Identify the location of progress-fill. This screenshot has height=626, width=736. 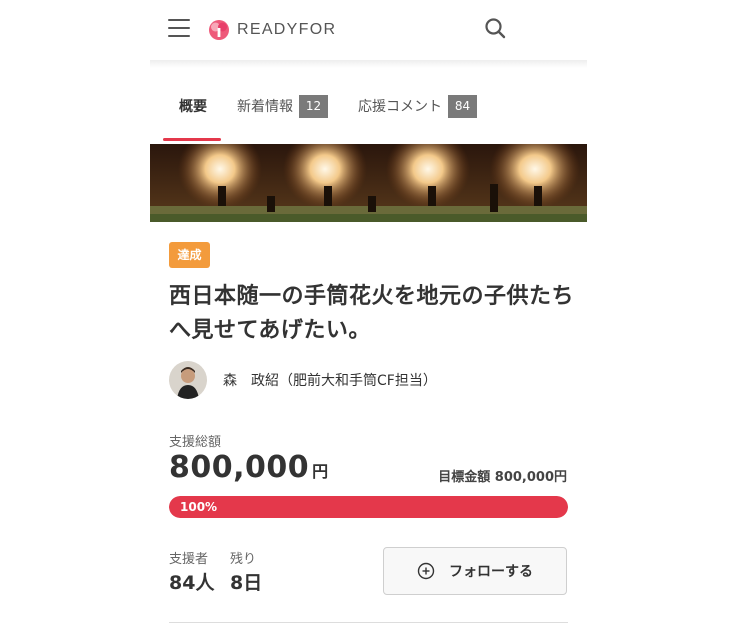
(368, 507).